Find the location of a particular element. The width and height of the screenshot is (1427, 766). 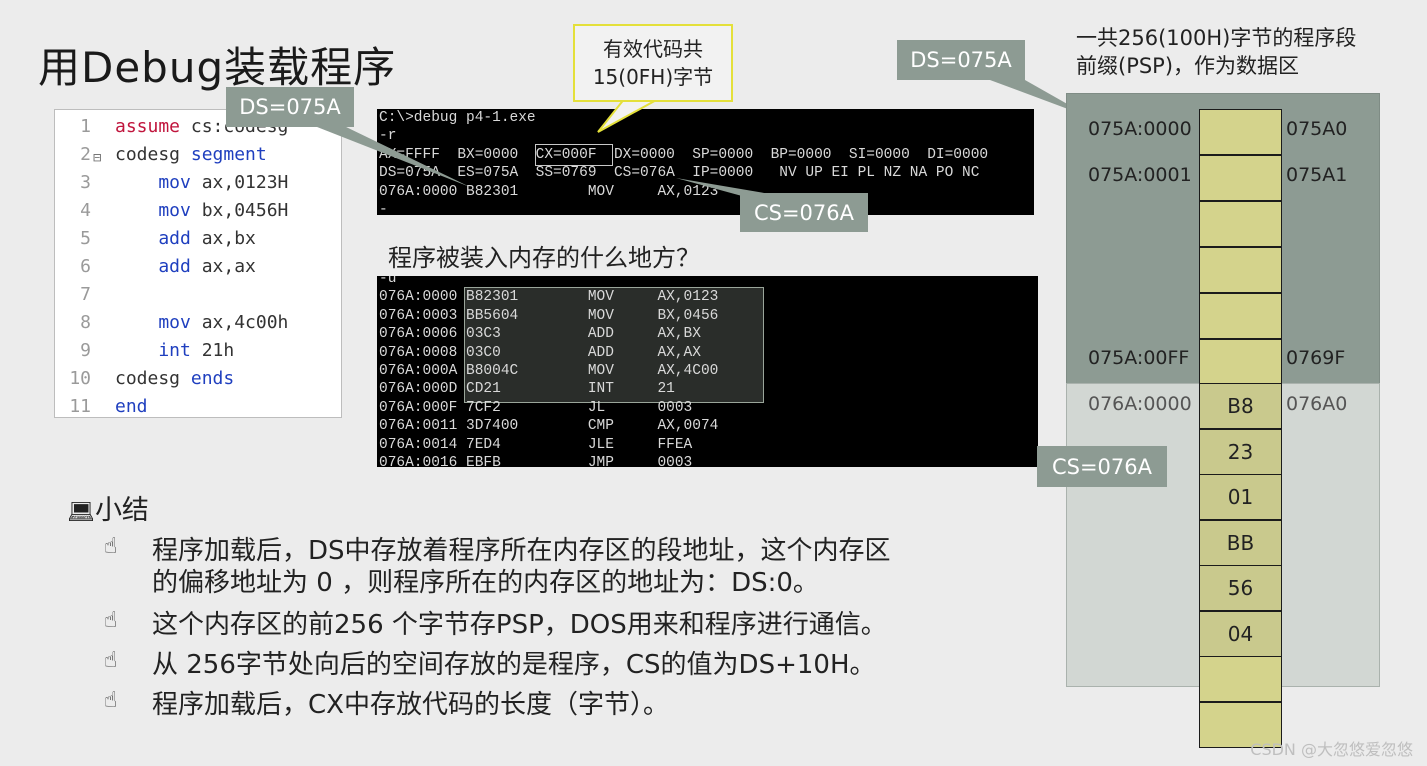

summary-item-line2: 的偏移地址为 0 ，则程序所在的内存区的地址为：DS:0。 is located at coordinates (485, 583).